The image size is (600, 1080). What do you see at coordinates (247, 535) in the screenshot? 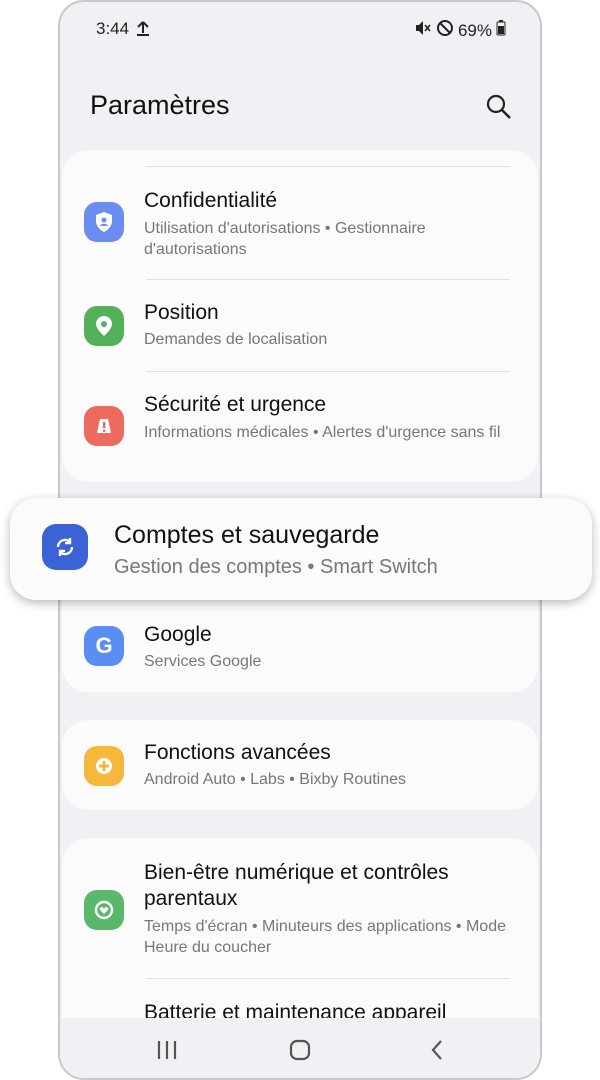
I see `row-title: Comptes et sauvegarde` at bounding box center [247, 535].